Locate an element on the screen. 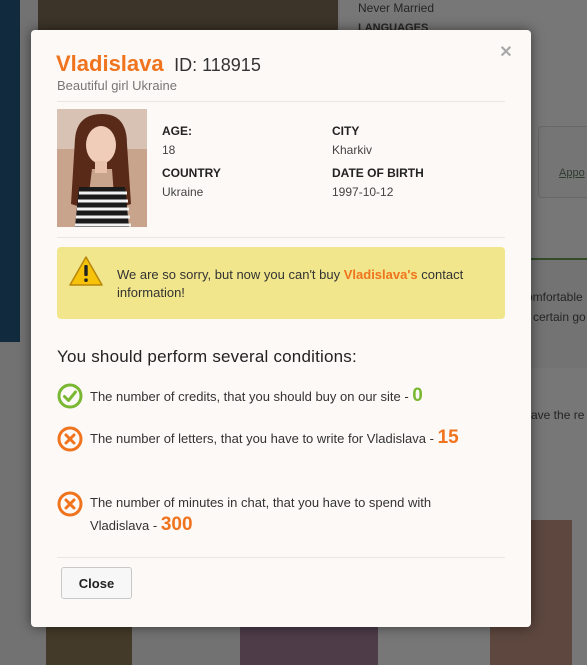  alert-text-start: We are so sorry, but now you can't buy is located at coordinates (230, 274).